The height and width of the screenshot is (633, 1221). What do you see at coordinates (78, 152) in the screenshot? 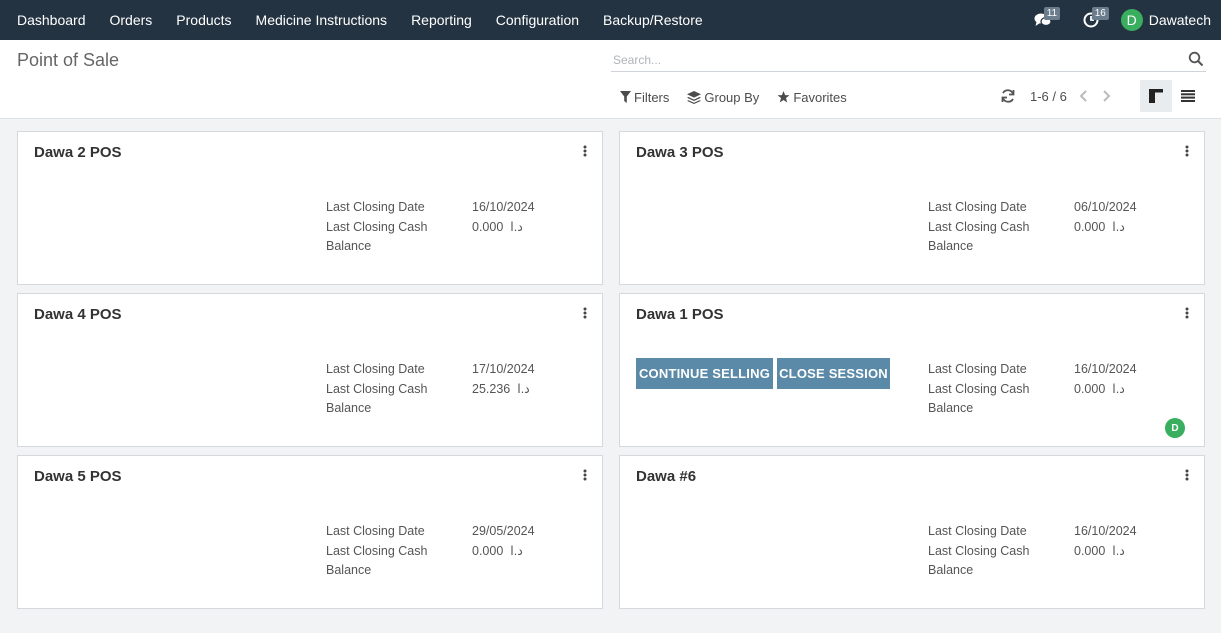
I see `pos-name: Dawa 2 POS` at bounding box center [78, 152].